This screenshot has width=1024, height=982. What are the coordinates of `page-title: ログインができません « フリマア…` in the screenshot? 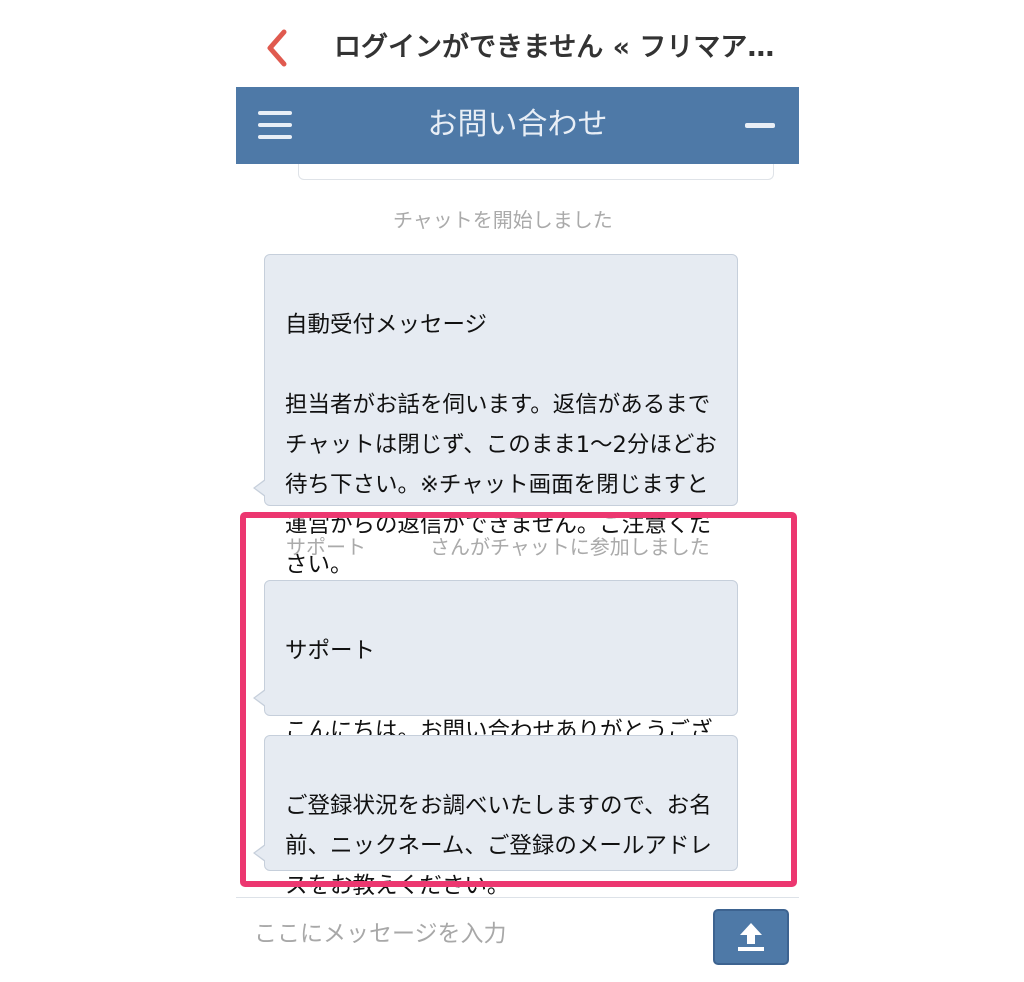 It's located at (554, 47).